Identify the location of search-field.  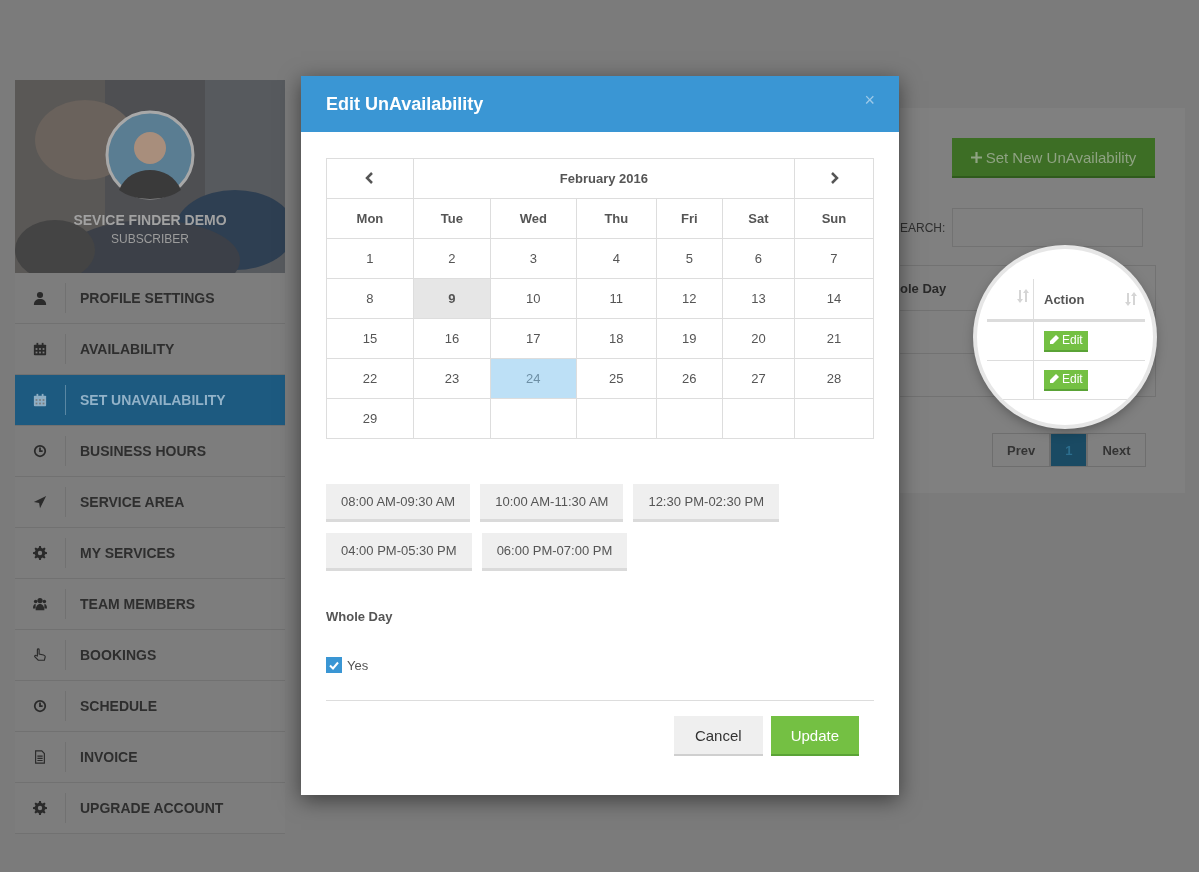
(1048, 227).